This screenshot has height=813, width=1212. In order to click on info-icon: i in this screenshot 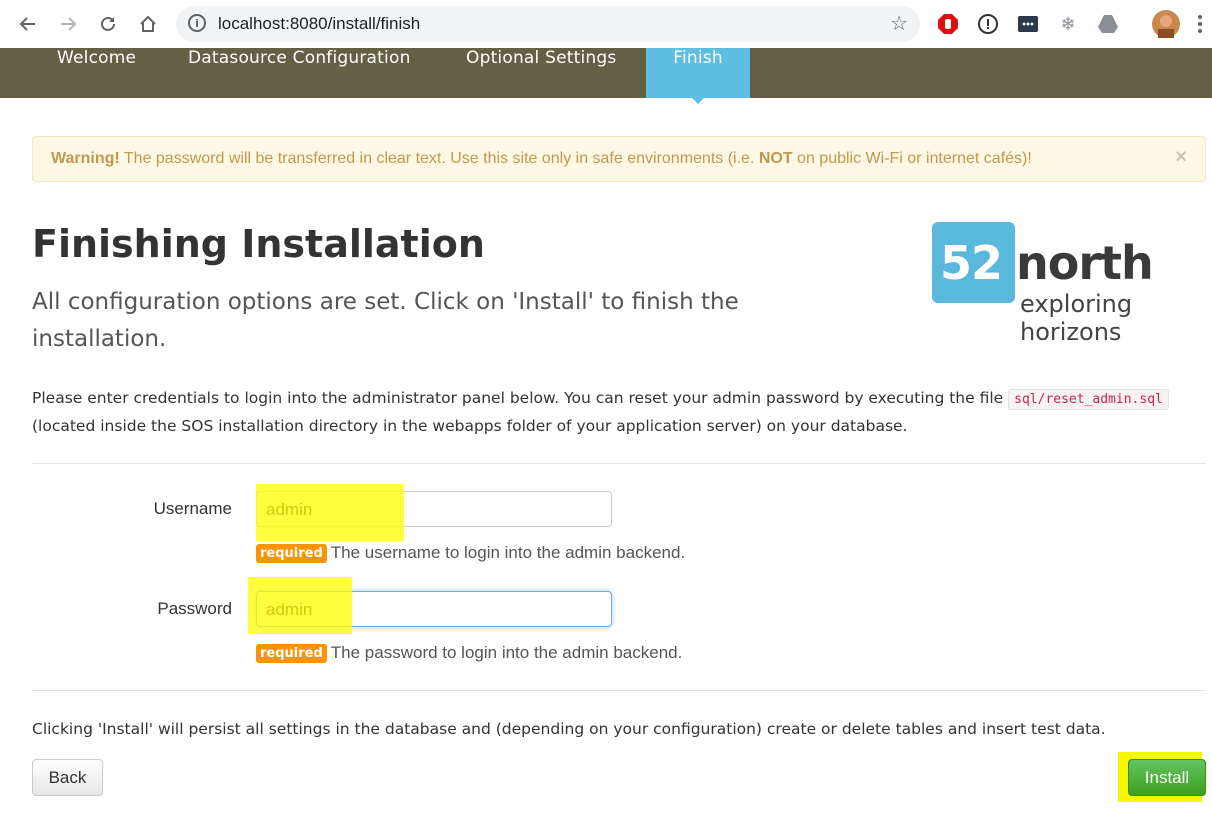, I will do `click(197, 23)`.